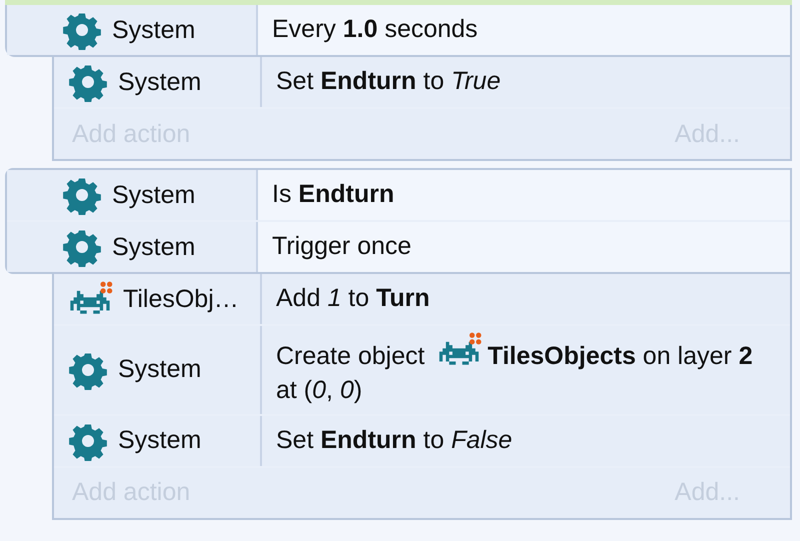 This screenshot has height=541, width=800. I want to click on action-text: Add 1 to Turn, so click(353, 299).